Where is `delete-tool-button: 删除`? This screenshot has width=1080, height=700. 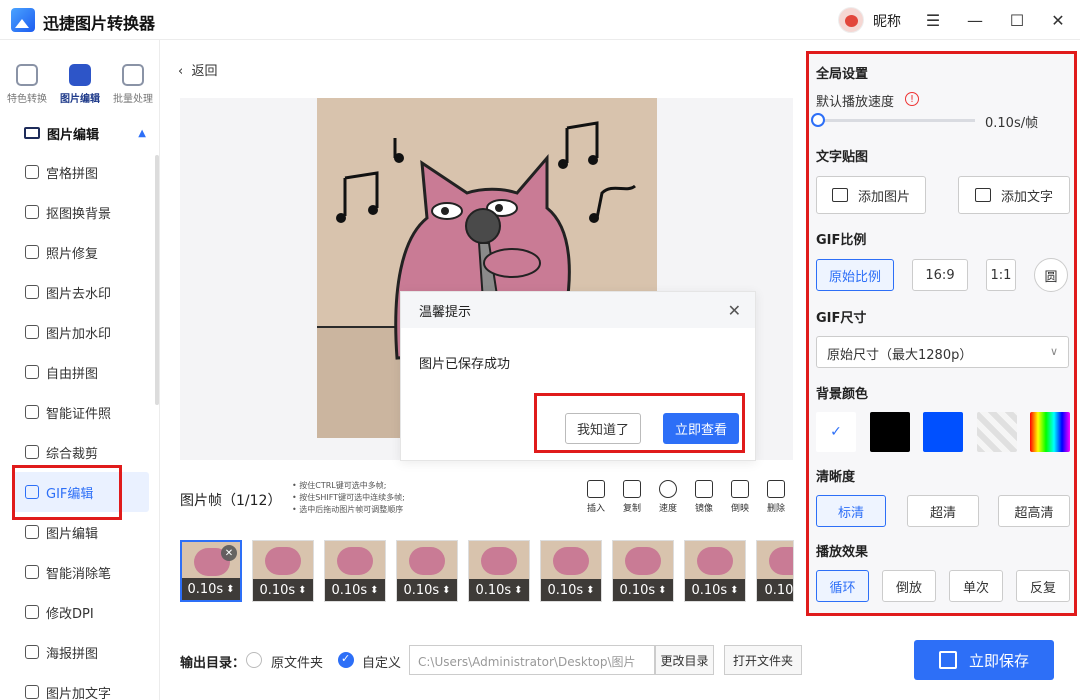 delete-tool-button: 删除 is located at coordinates (776, 497).